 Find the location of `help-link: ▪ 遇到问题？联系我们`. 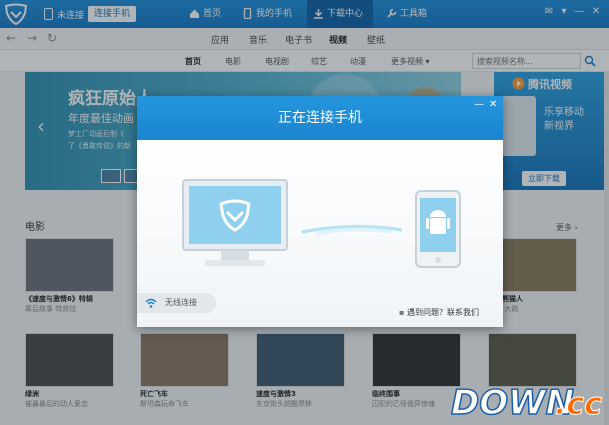

help-link: ▪ 遇到问题？联系我们 is located at coordinates (439, 312).